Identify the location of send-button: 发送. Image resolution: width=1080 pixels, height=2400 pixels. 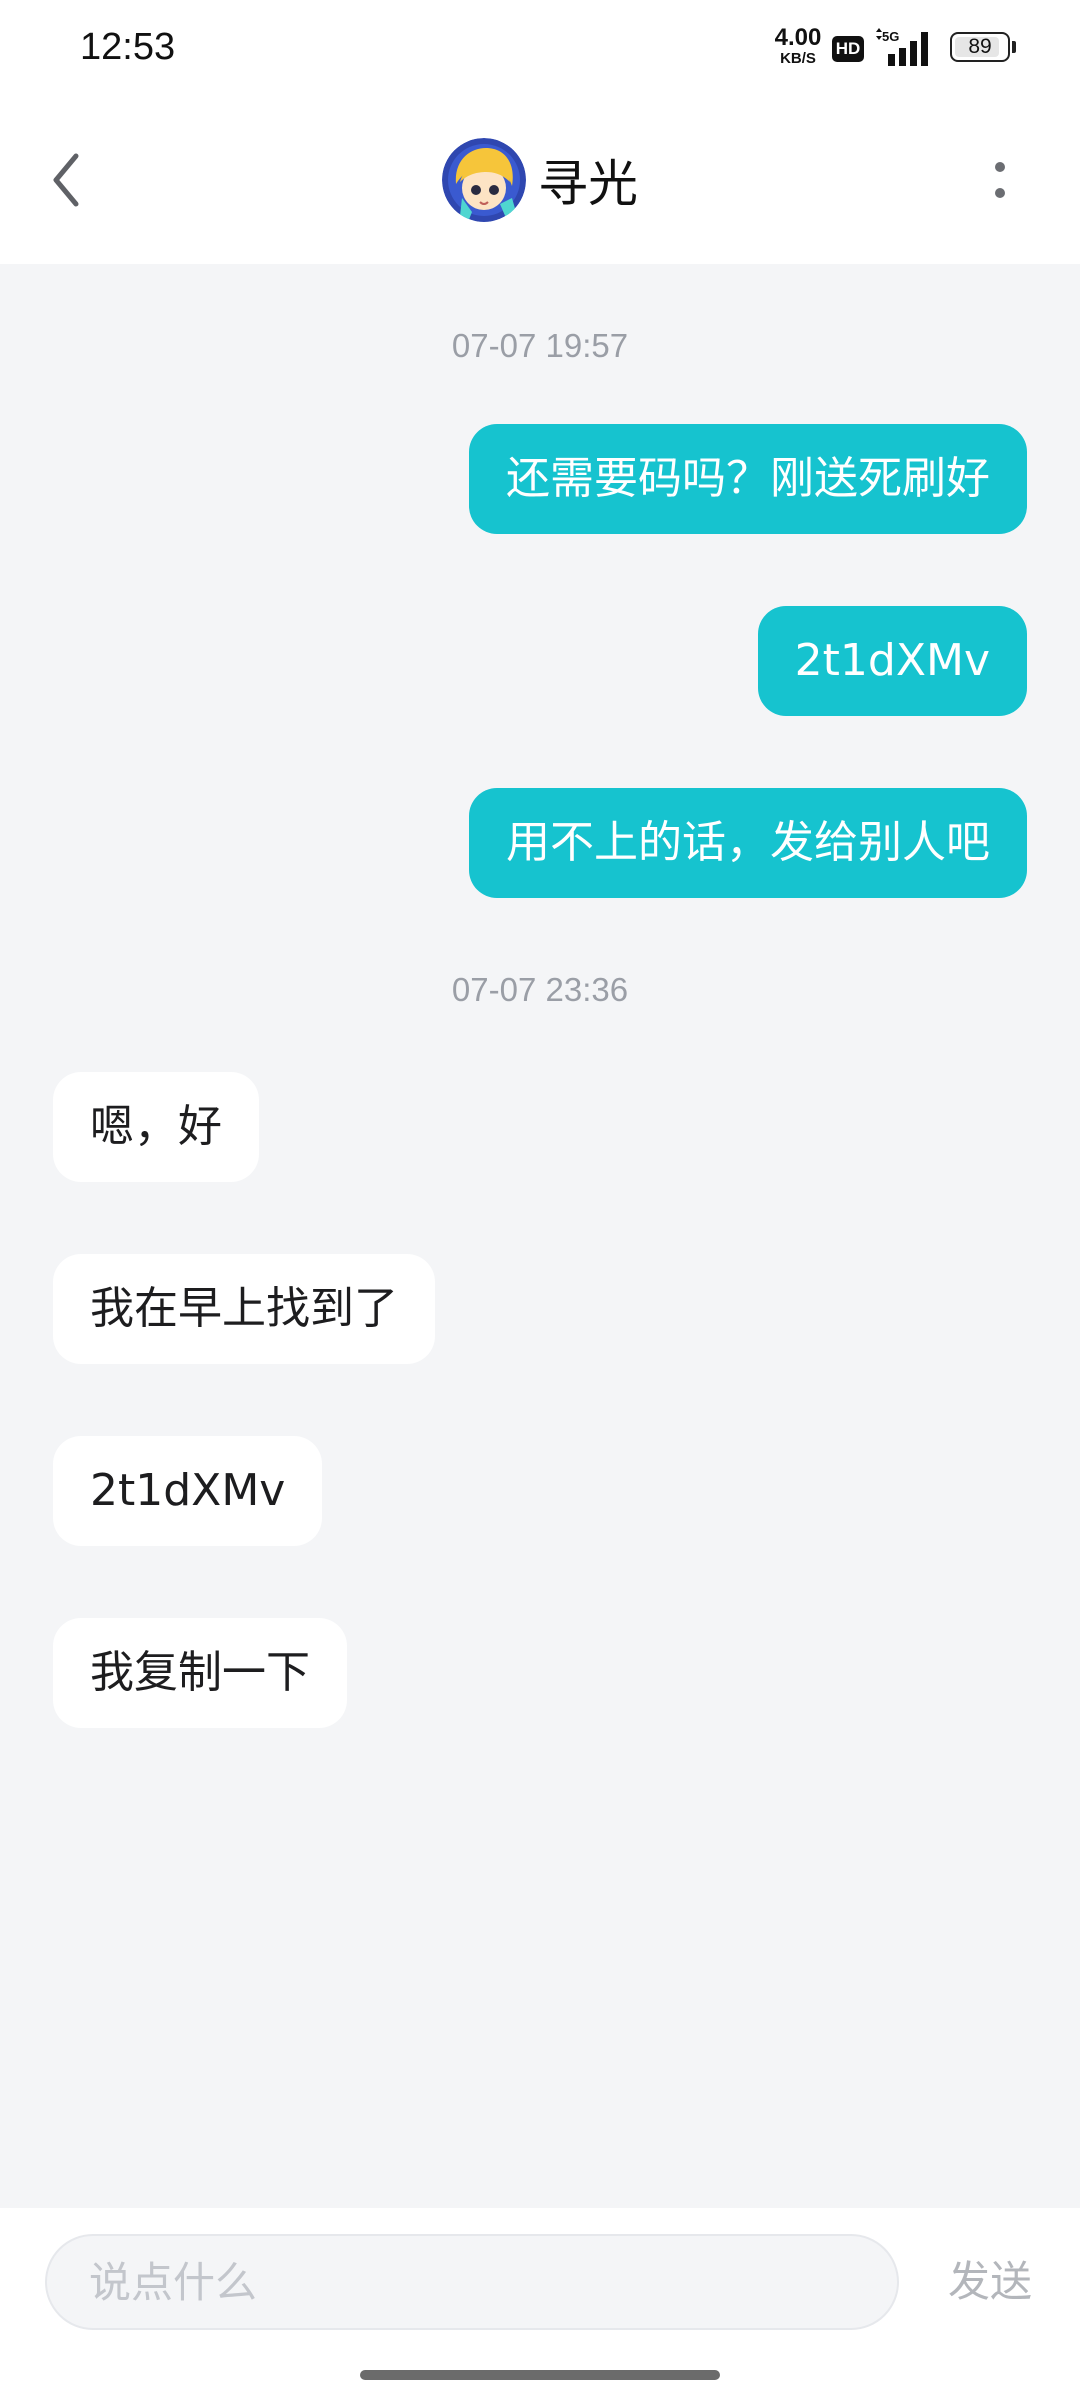
(990, 2282).